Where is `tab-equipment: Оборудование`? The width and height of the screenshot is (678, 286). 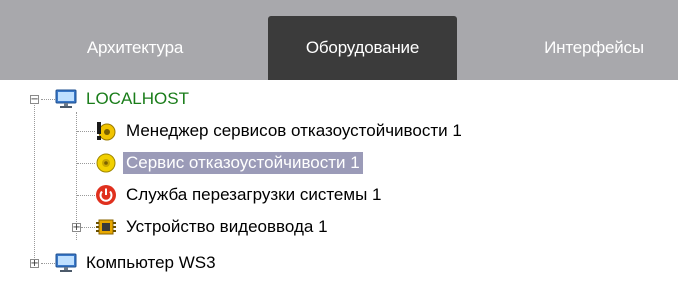 tab-equipment: Оборудование is located at coordinates (362, 48).